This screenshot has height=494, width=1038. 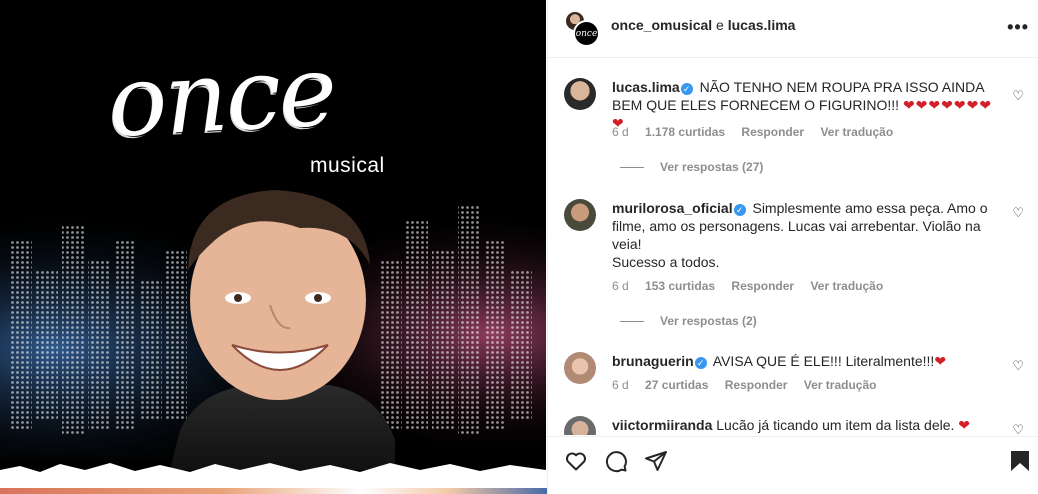 What do you see at coordinates (708, 321) in the screenshot?
I see `view-replies-label: Ver respostas (2)` at bounding box center [708, 321].